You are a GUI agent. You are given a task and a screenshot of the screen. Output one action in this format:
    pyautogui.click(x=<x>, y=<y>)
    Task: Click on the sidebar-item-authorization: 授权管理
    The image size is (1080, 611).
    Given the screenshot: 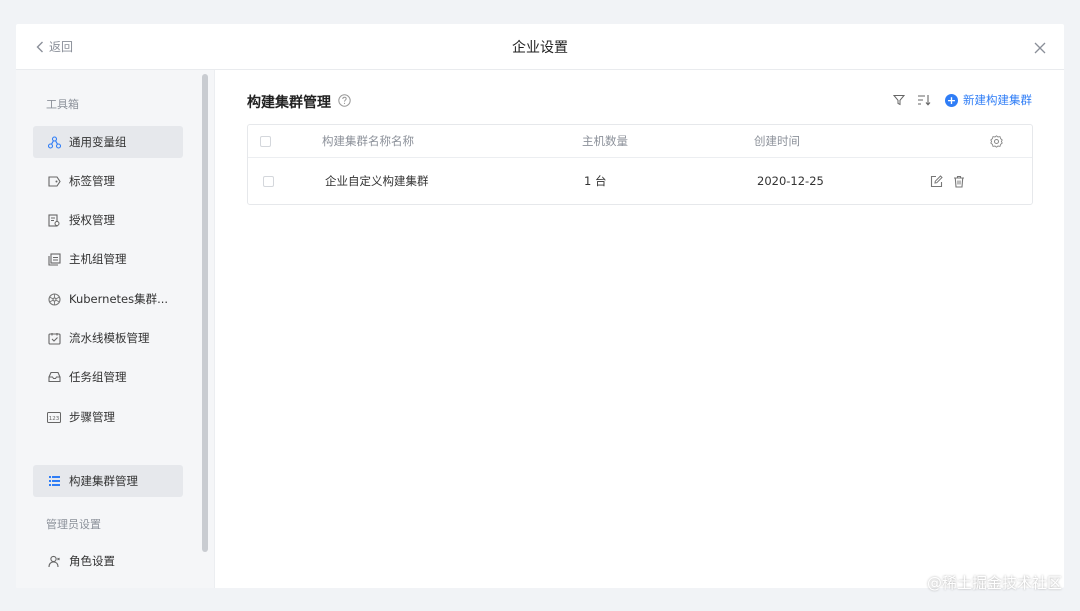 What is the action you would take?
    pyautogui.click(x=108, y=220)
    